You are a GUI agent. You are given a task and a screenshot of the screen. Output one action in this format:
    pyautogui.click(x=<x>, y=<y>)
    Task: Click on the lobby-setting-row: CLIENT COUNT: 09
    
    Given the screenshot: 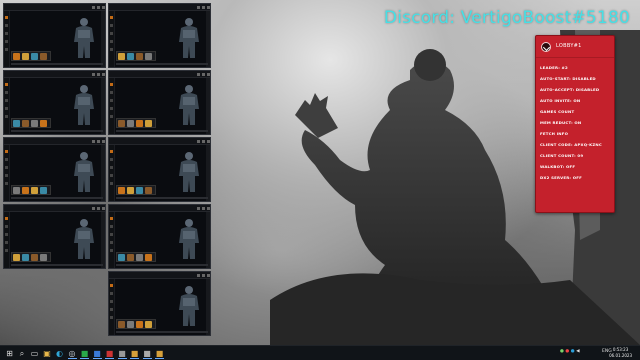 What is the action you would take?
    pyautogui.click(x=577, y=155)
    